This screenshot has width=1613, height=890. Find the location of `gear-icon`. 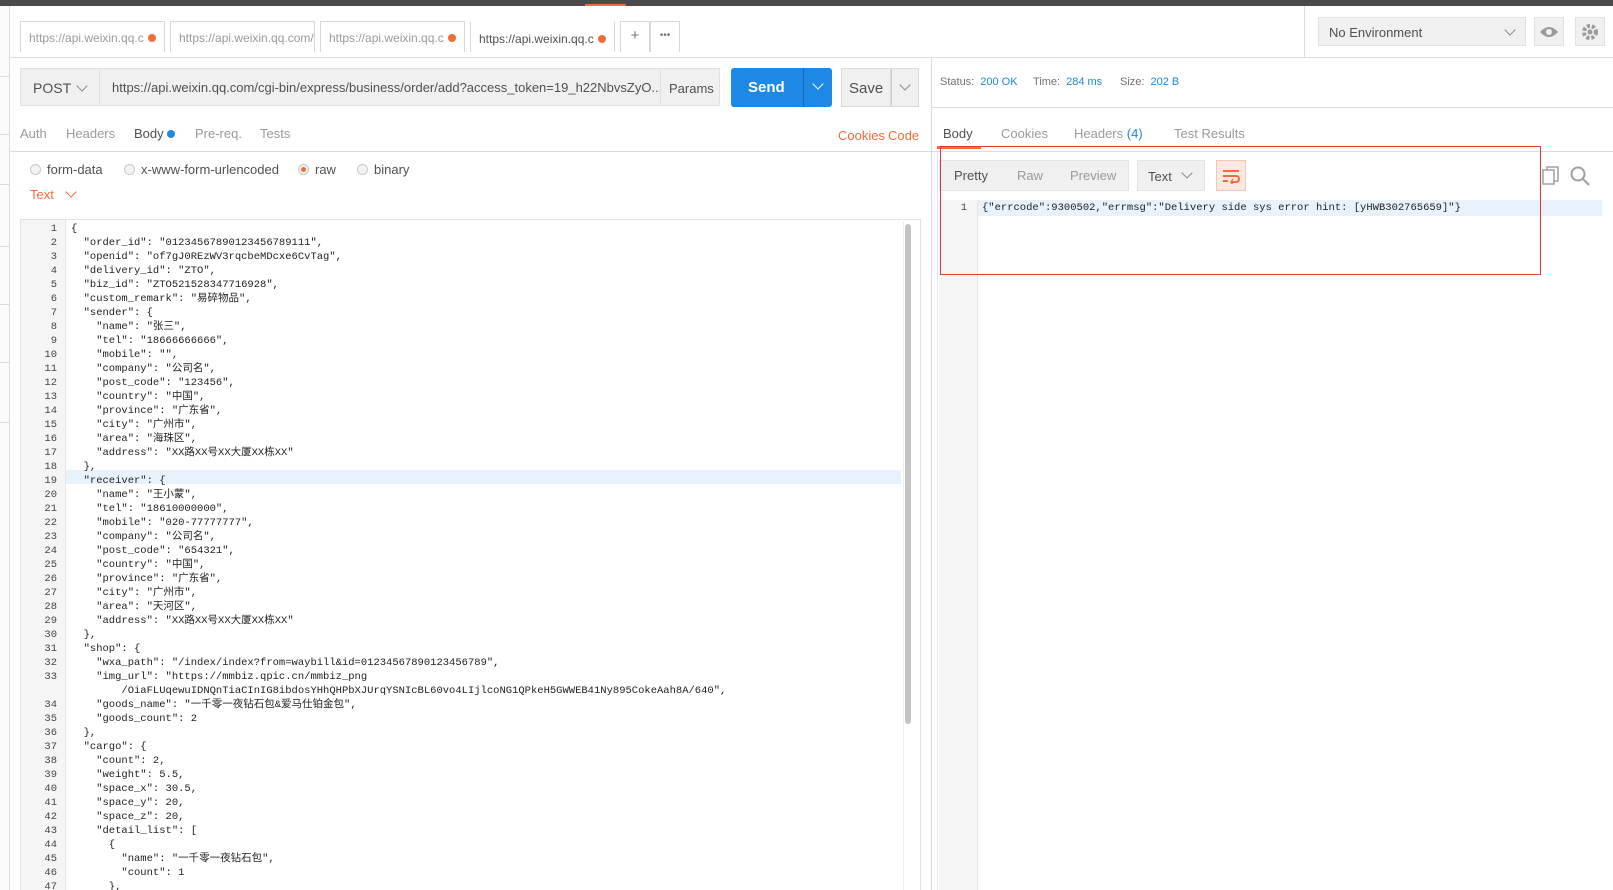

gear-icon is located at coordinates (1590, 31).